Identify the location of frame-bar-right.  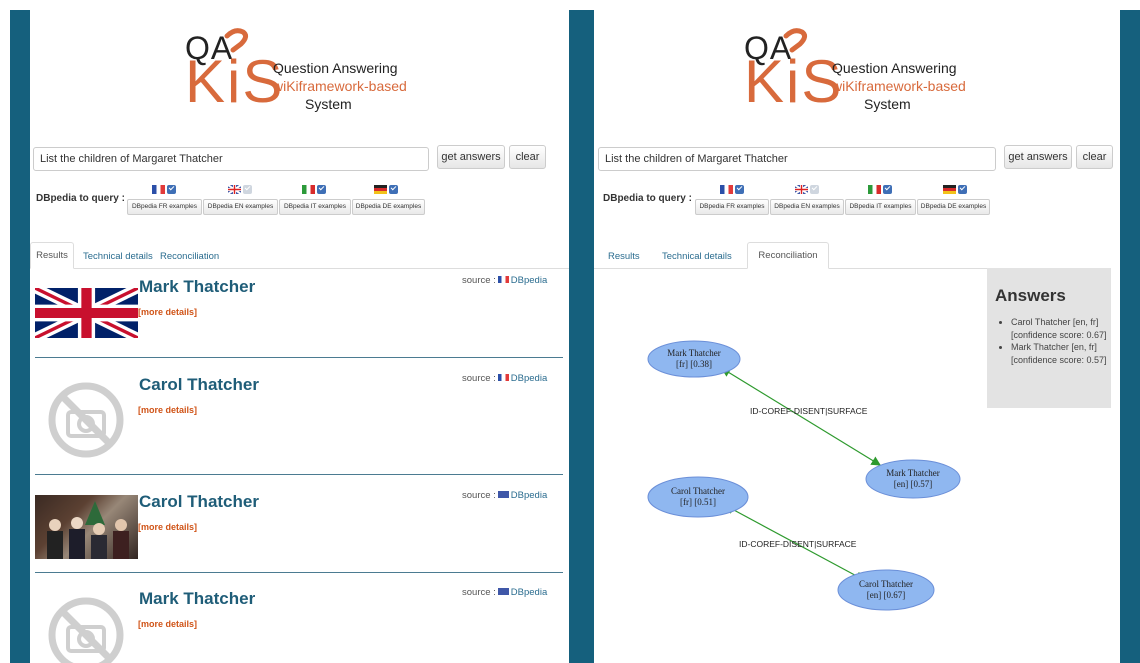
(1130, 336).